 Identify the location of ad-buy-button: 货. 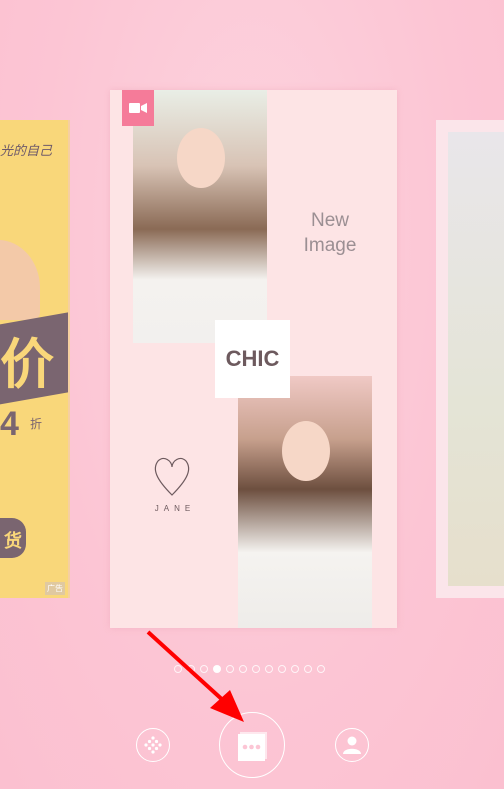
(13, 538).